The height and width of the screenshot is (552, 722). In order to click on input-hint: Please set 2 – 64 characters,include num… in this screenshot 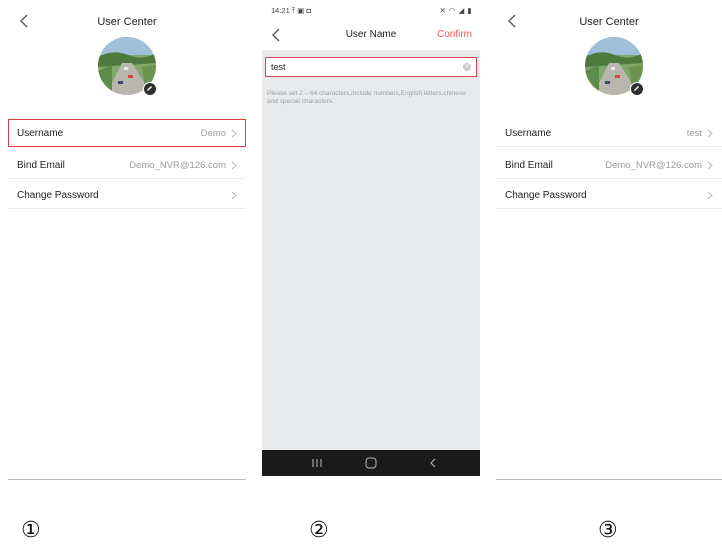, I will do `click(366, 97)`.